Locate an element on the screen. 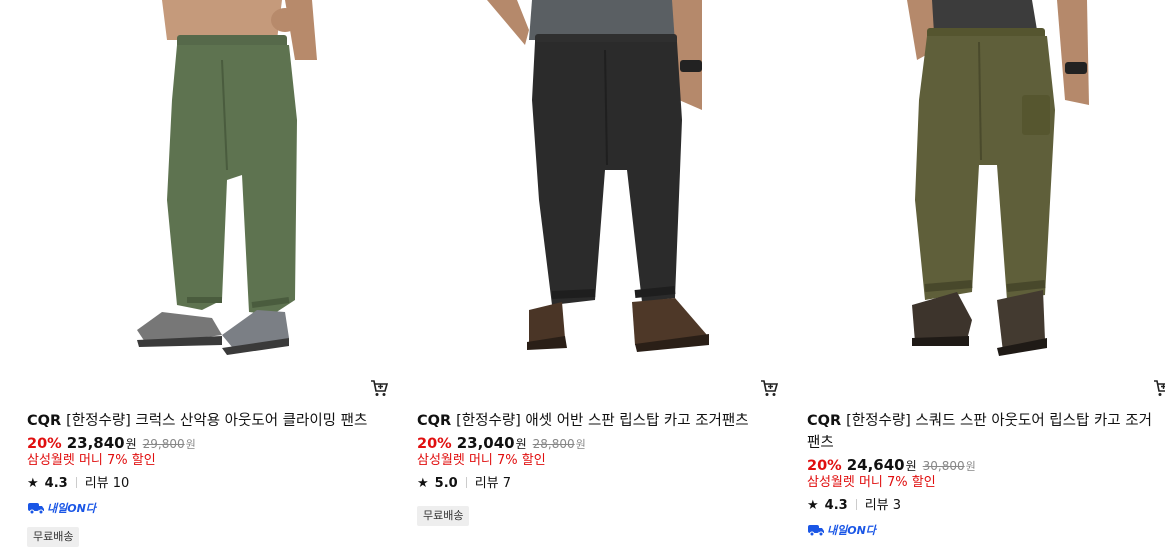 The height and width of the screenshot is (551, 1165). price-row: 20% 23,040원 28,800원 is located at coordinates (501, 443).